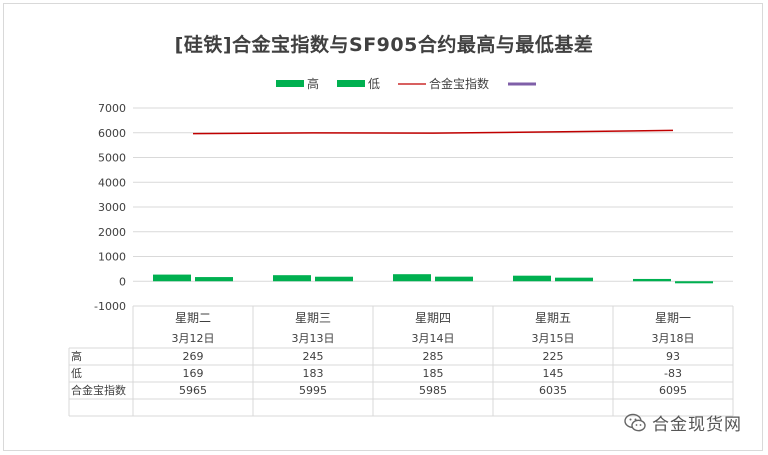 The width and height of the screenshot is (768, 455). I want to click on table-cell: 5995, so click(313, 390).